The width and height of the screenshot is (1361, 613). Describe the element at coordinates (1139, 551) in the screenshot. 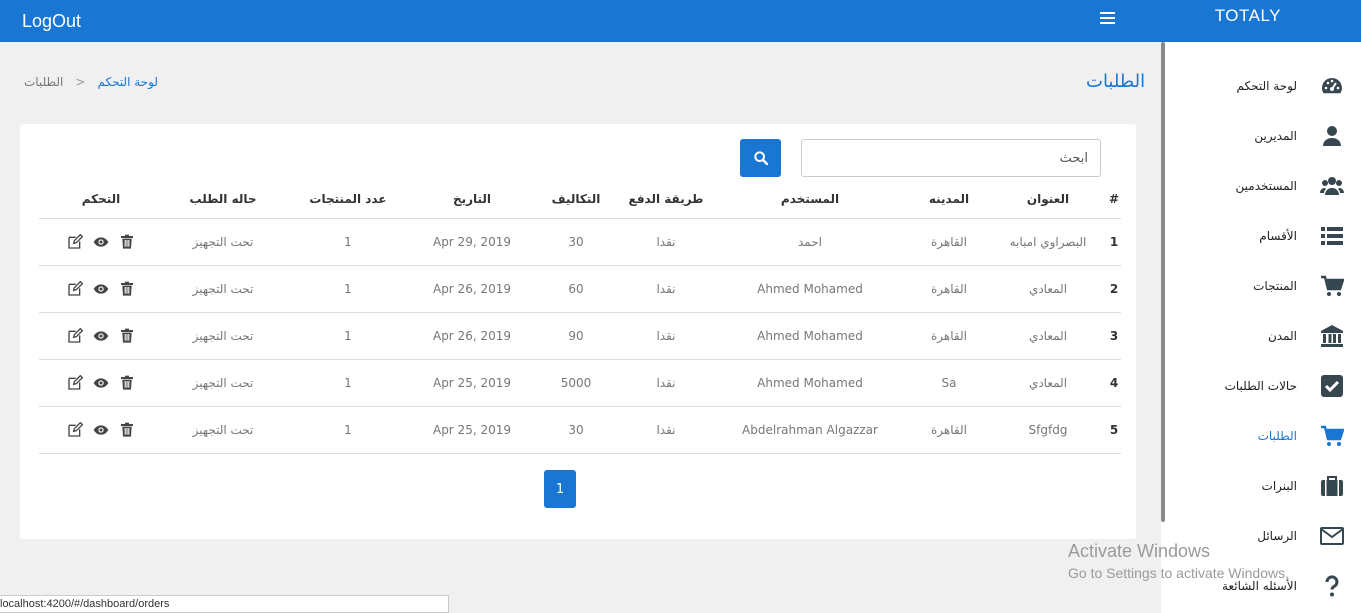

I see `watermark-title: Activate Windows` at that location.